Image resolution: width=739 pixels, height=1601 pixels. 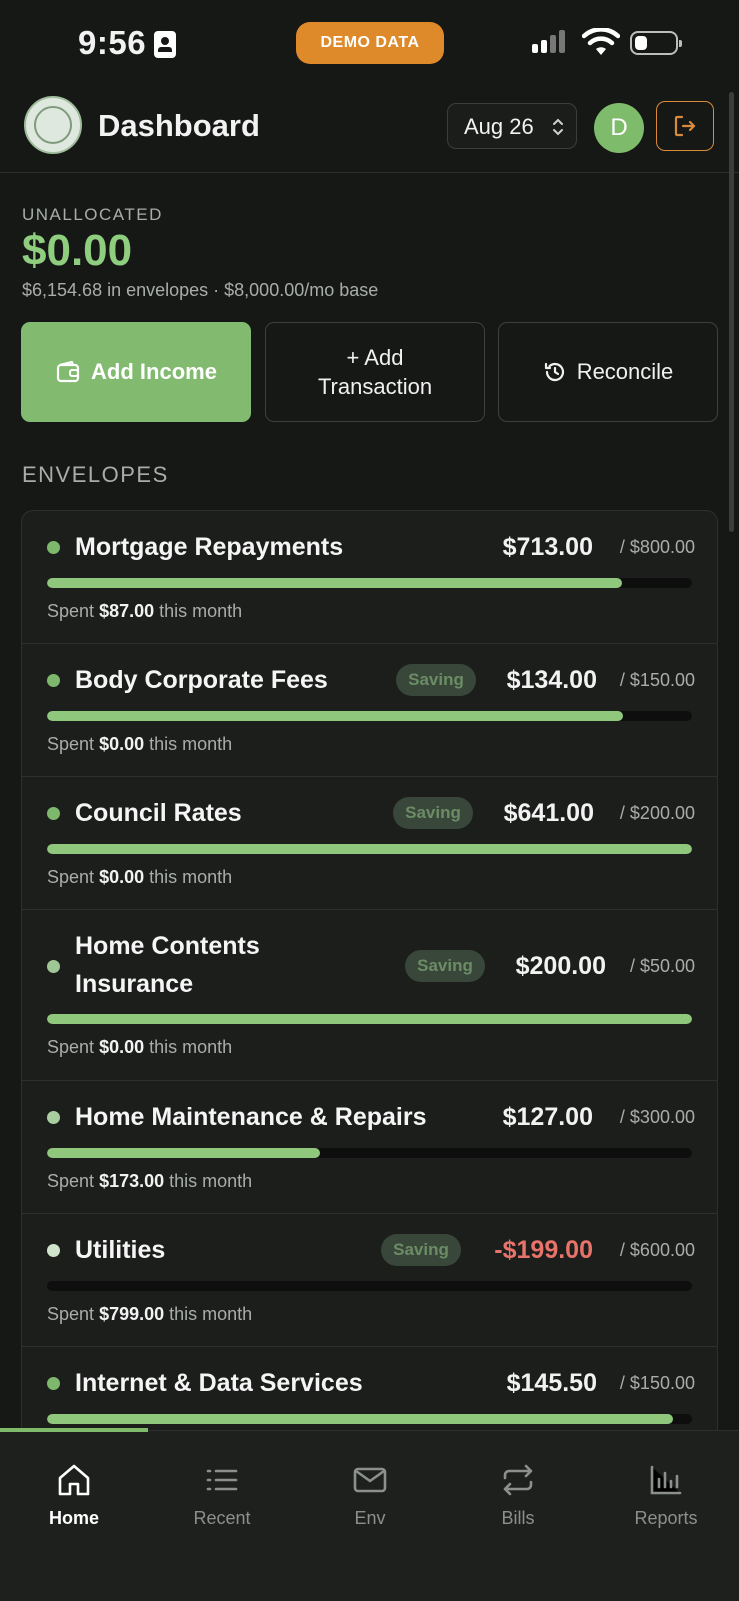 I want to click on scrollbar, so click(x=731, y=312).